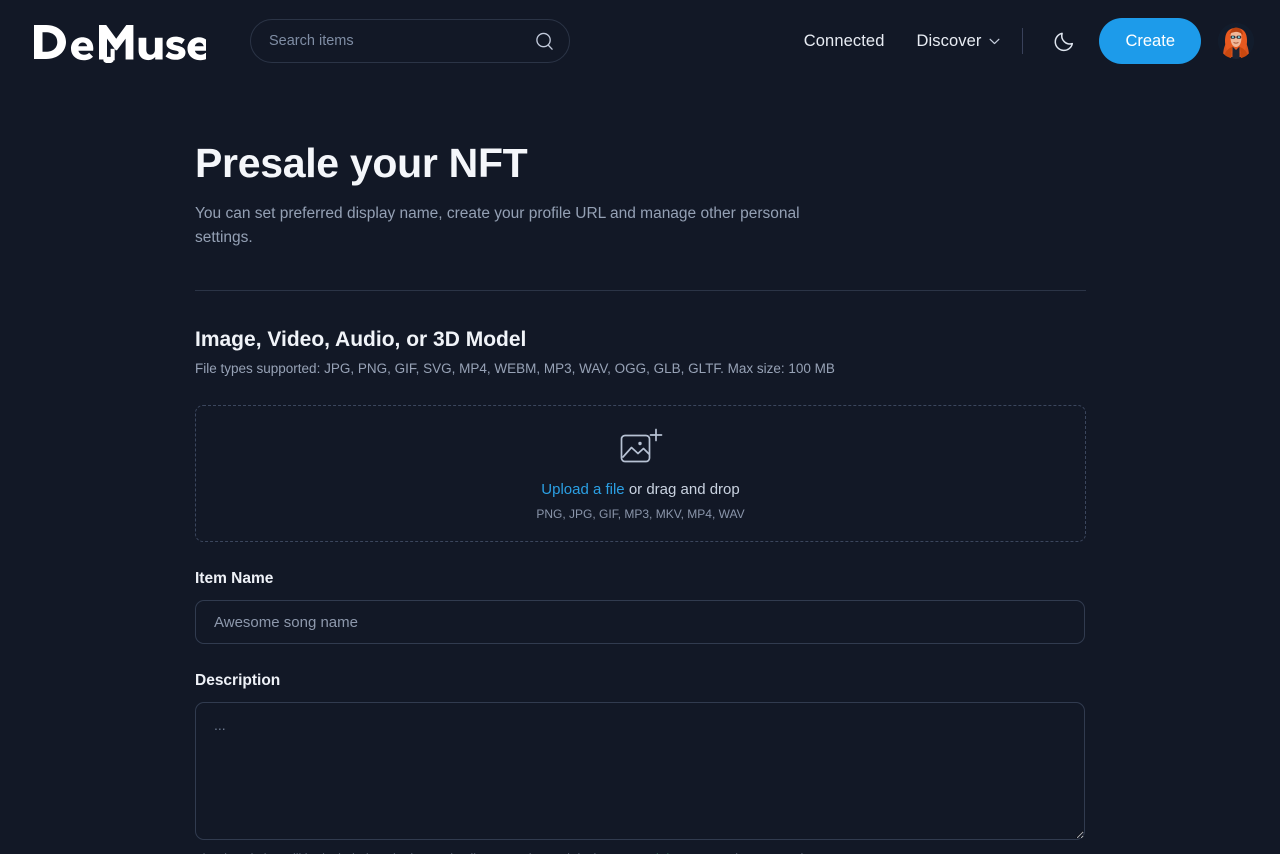 This screenshot has height=854, width=1280. Describe the element at coordinates (994, 41) in the screenshot. I see `chevron-down-icon` at that location.